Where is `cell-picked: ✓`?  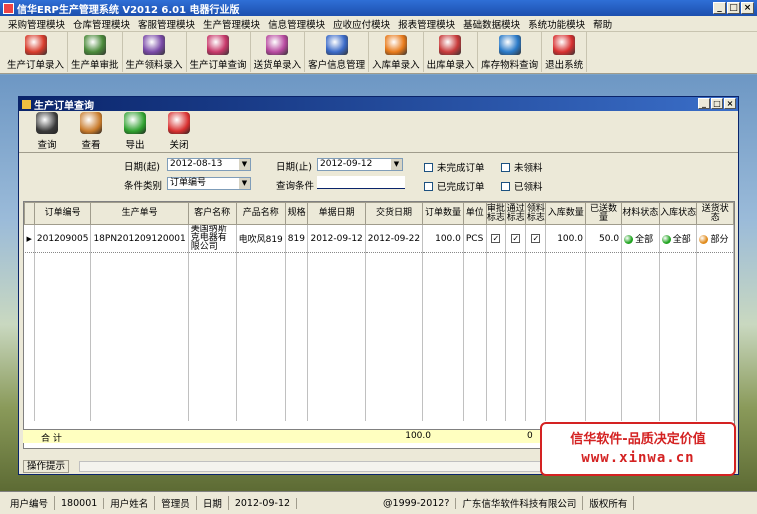 cell-picked: ✓ is located at coordinates (536, 238).